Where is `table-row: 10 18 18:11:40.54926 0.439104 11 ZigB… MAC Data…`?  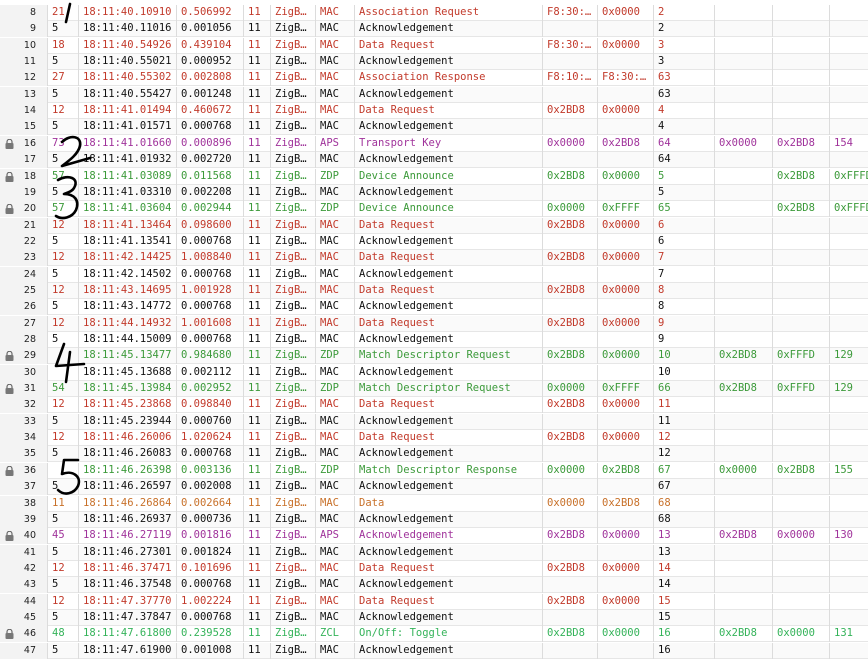
table-row: 10 18 18:11:40.54926 0.439104 11 ZigB… MAC Data… is located at coordinates (434, 45).